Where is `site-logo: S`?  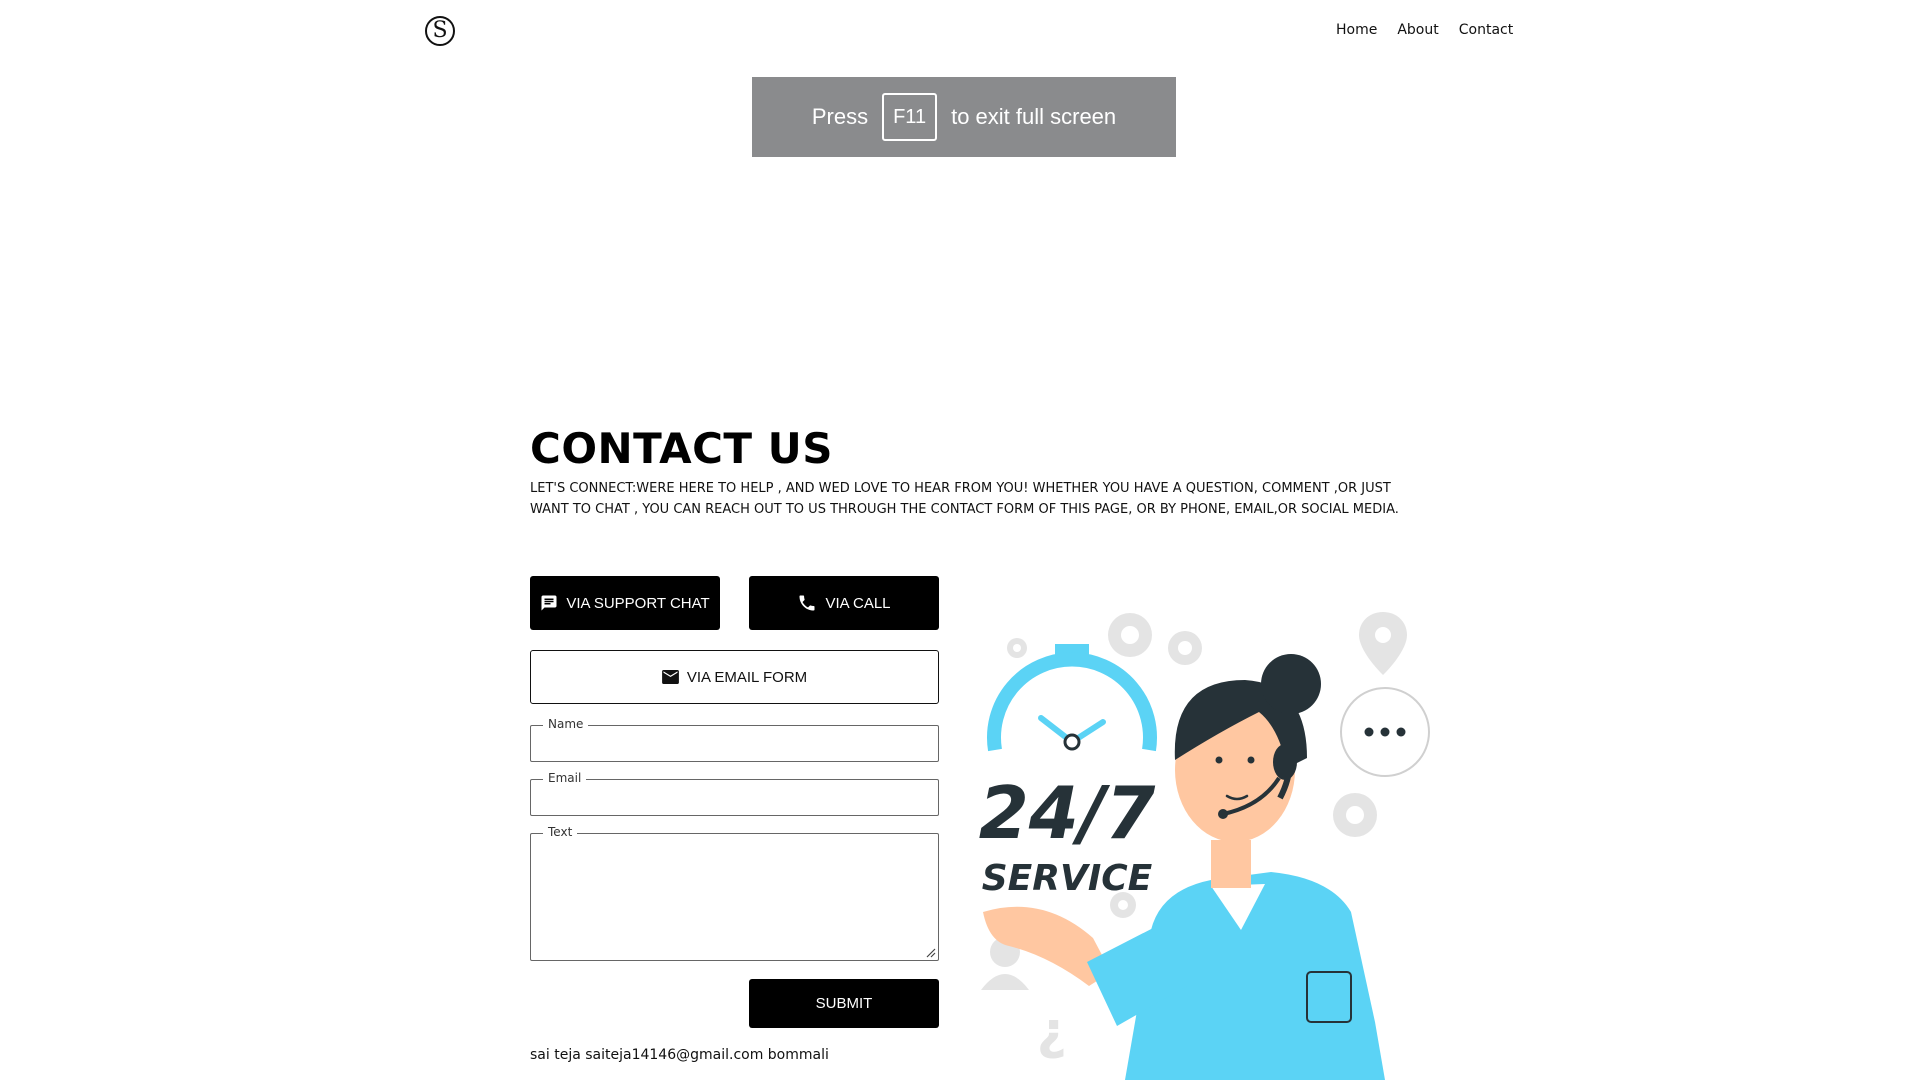
site-logo: S is located at coordinates (440, 31).